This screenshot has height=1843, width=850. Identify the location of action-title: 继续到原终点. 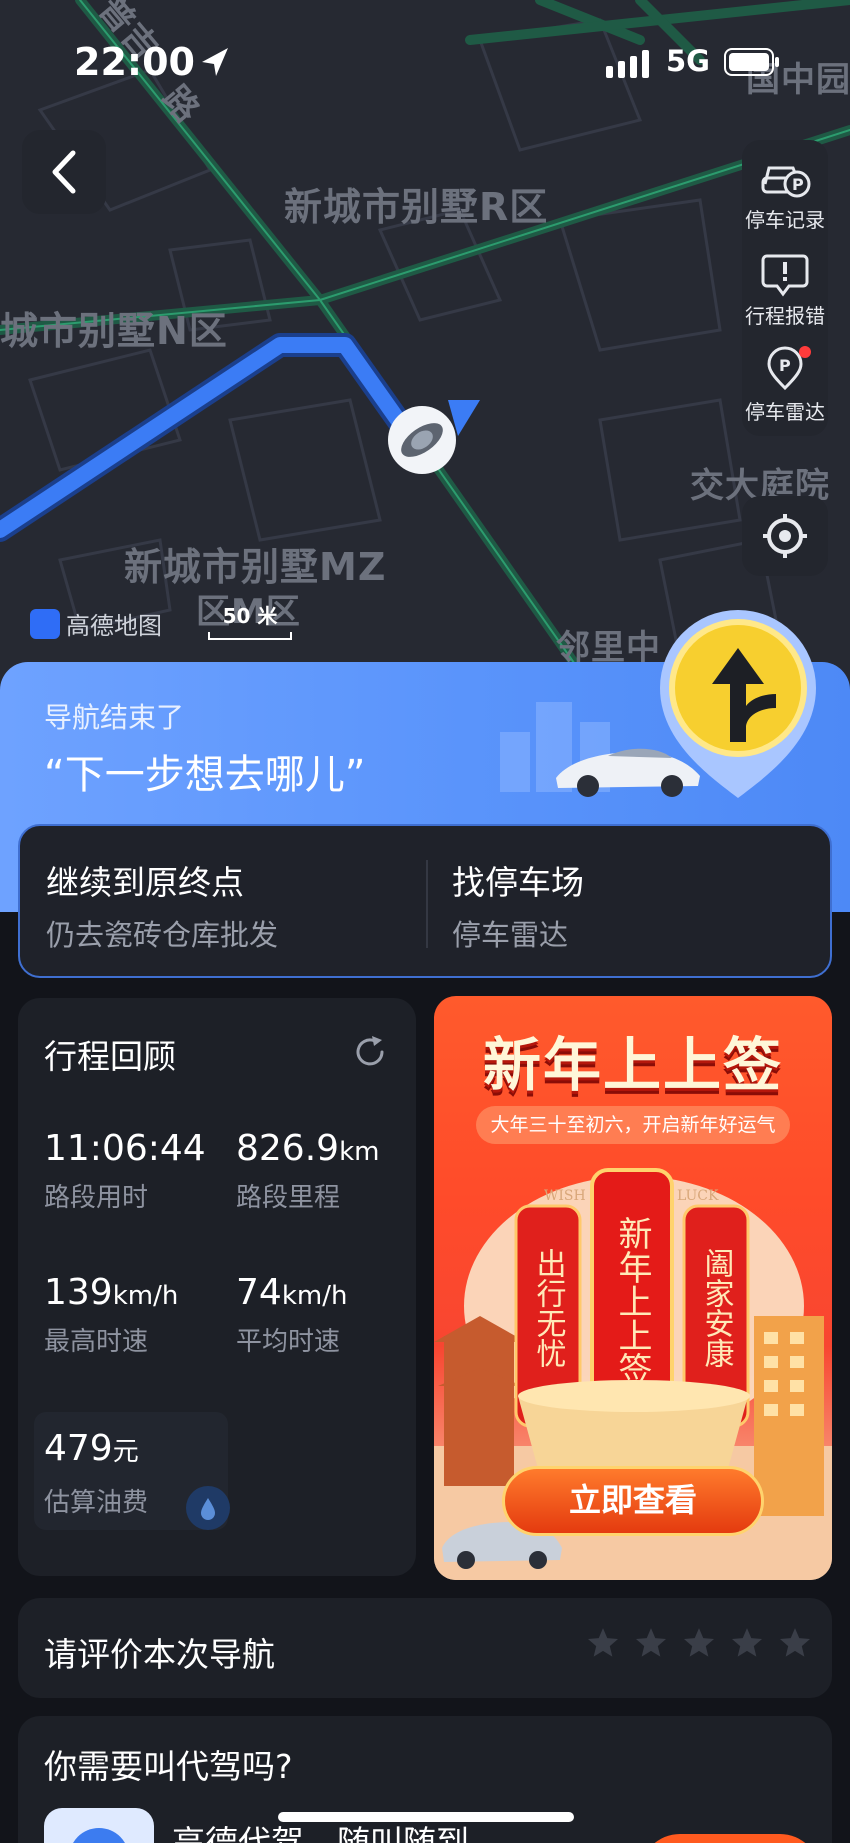
(145, 882).